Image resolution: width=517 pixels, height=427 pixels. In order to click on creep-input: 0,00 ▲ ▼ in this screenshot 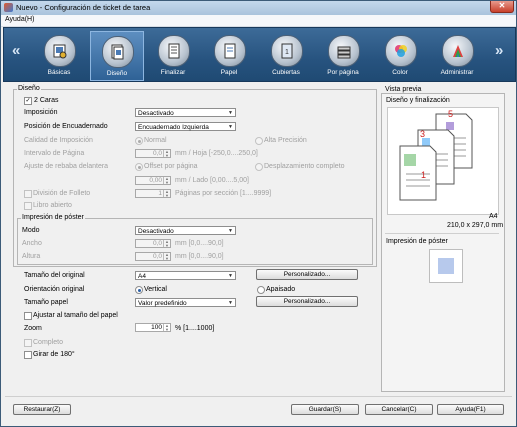, I will do `click(153, 180)`.